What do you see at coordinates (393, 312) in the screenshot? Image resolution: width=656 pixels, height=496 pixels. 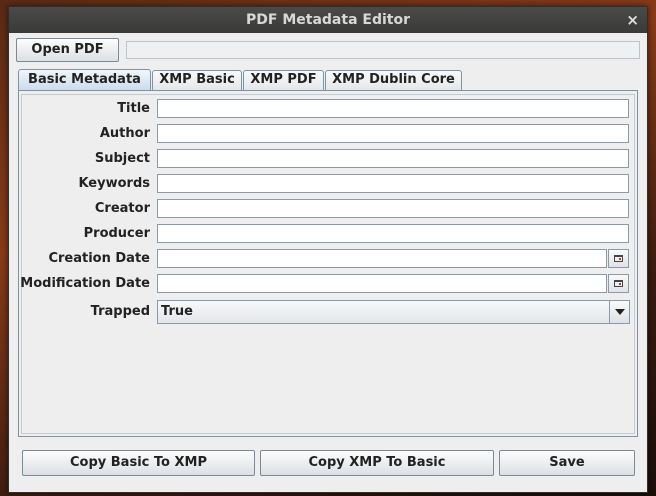 I see `trapped-select: True` at bounding box center [393, 312].